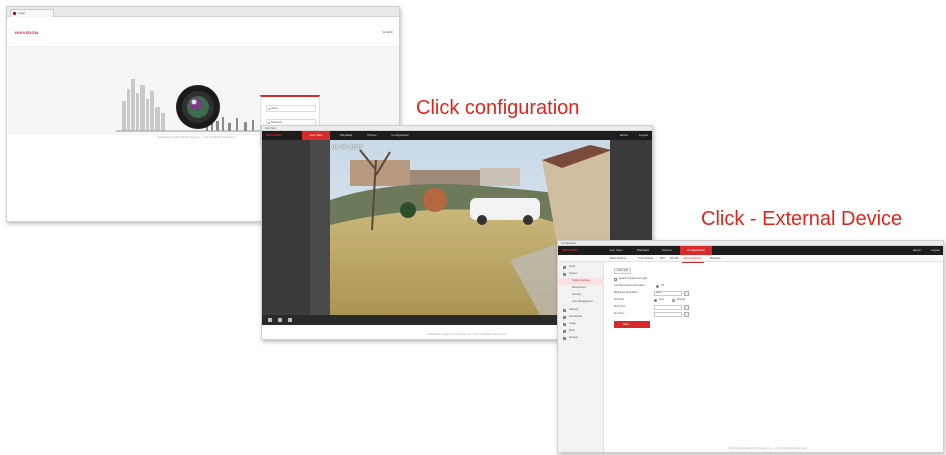 This screenshot has width=946, height=455. Describe the element at coordinates (659, 292) in the screenshot. I see `brightness-value: Auto` at that location.